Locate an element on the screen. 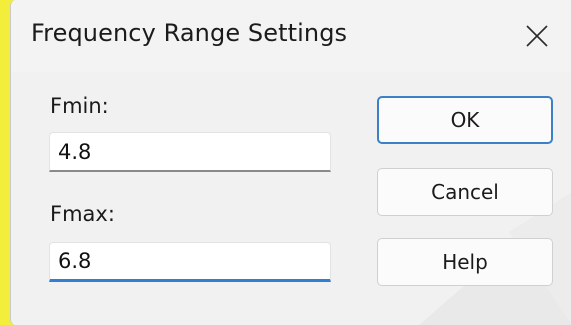  help-button: Help is located at coordinates (465, 262).